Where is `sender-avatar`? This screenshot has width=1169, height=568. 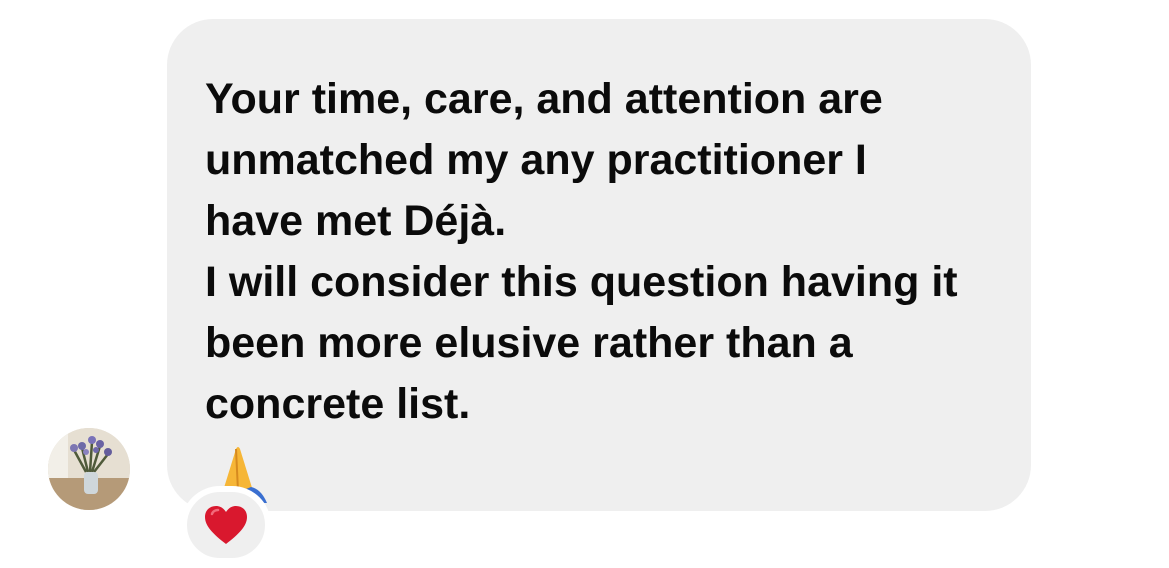
sender-avatar is located at coordinates (89, 469).